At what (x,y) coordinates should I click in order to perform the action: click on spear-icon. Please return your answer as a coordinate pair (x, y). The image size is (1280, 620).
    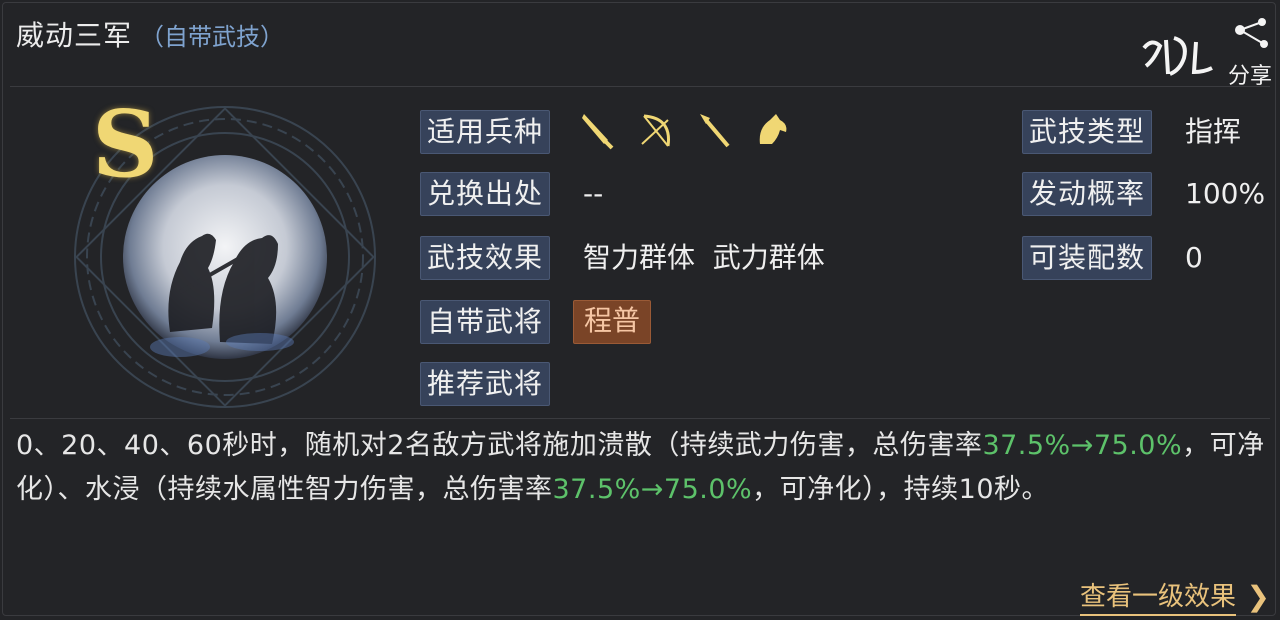
    Looking at the image, I should click on (714, 130).